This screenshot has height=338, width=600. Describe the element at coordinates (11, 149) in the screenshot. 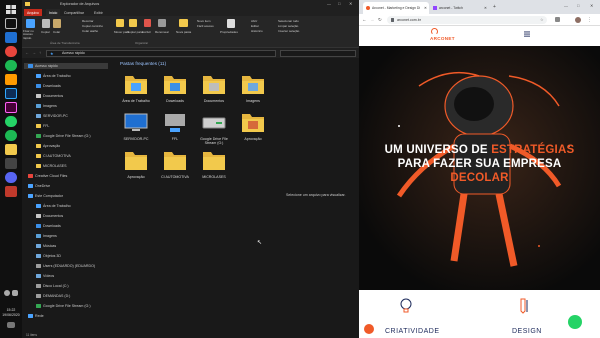

I see `file-explorer-icon` at that location.